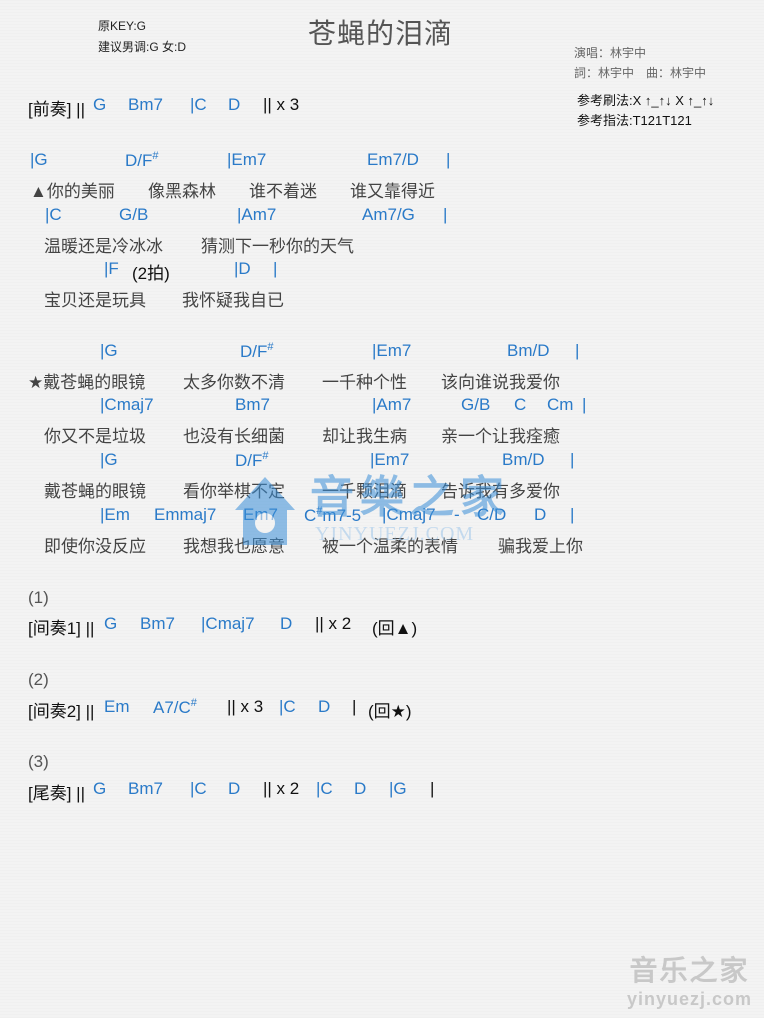 Image resolution: width=764 pixels, height=1018 pixels. What do you see at coordinates (610, 53) in the screenshot?
I see `singer-credit: 演唱：林宇中` at bounding box center [610, 53].